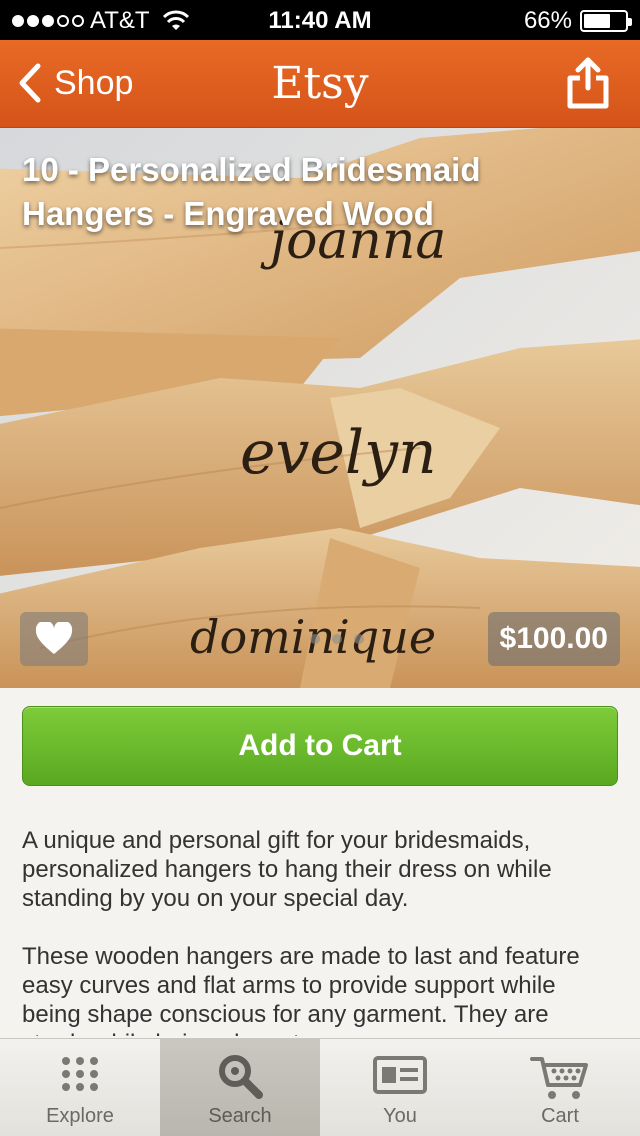 The width and height of the screenshot is (640, 1136). What do you see at coordinates (320, 746) in the screenshot?
I see `add-to-cart-button: Add to Cart` at bounding box center [320, 746].